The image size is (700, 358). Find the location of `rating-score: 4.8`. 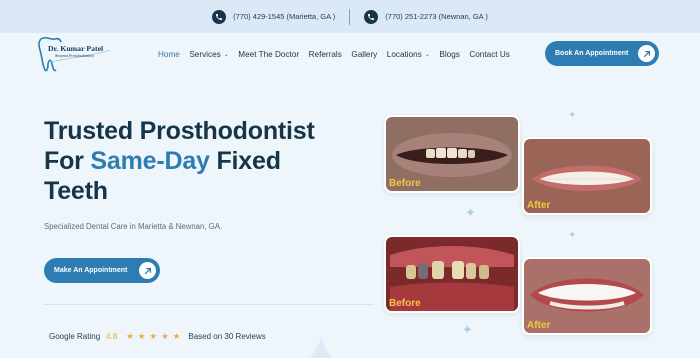

rating-score: 4.8 is located at coordinates (112, 336).